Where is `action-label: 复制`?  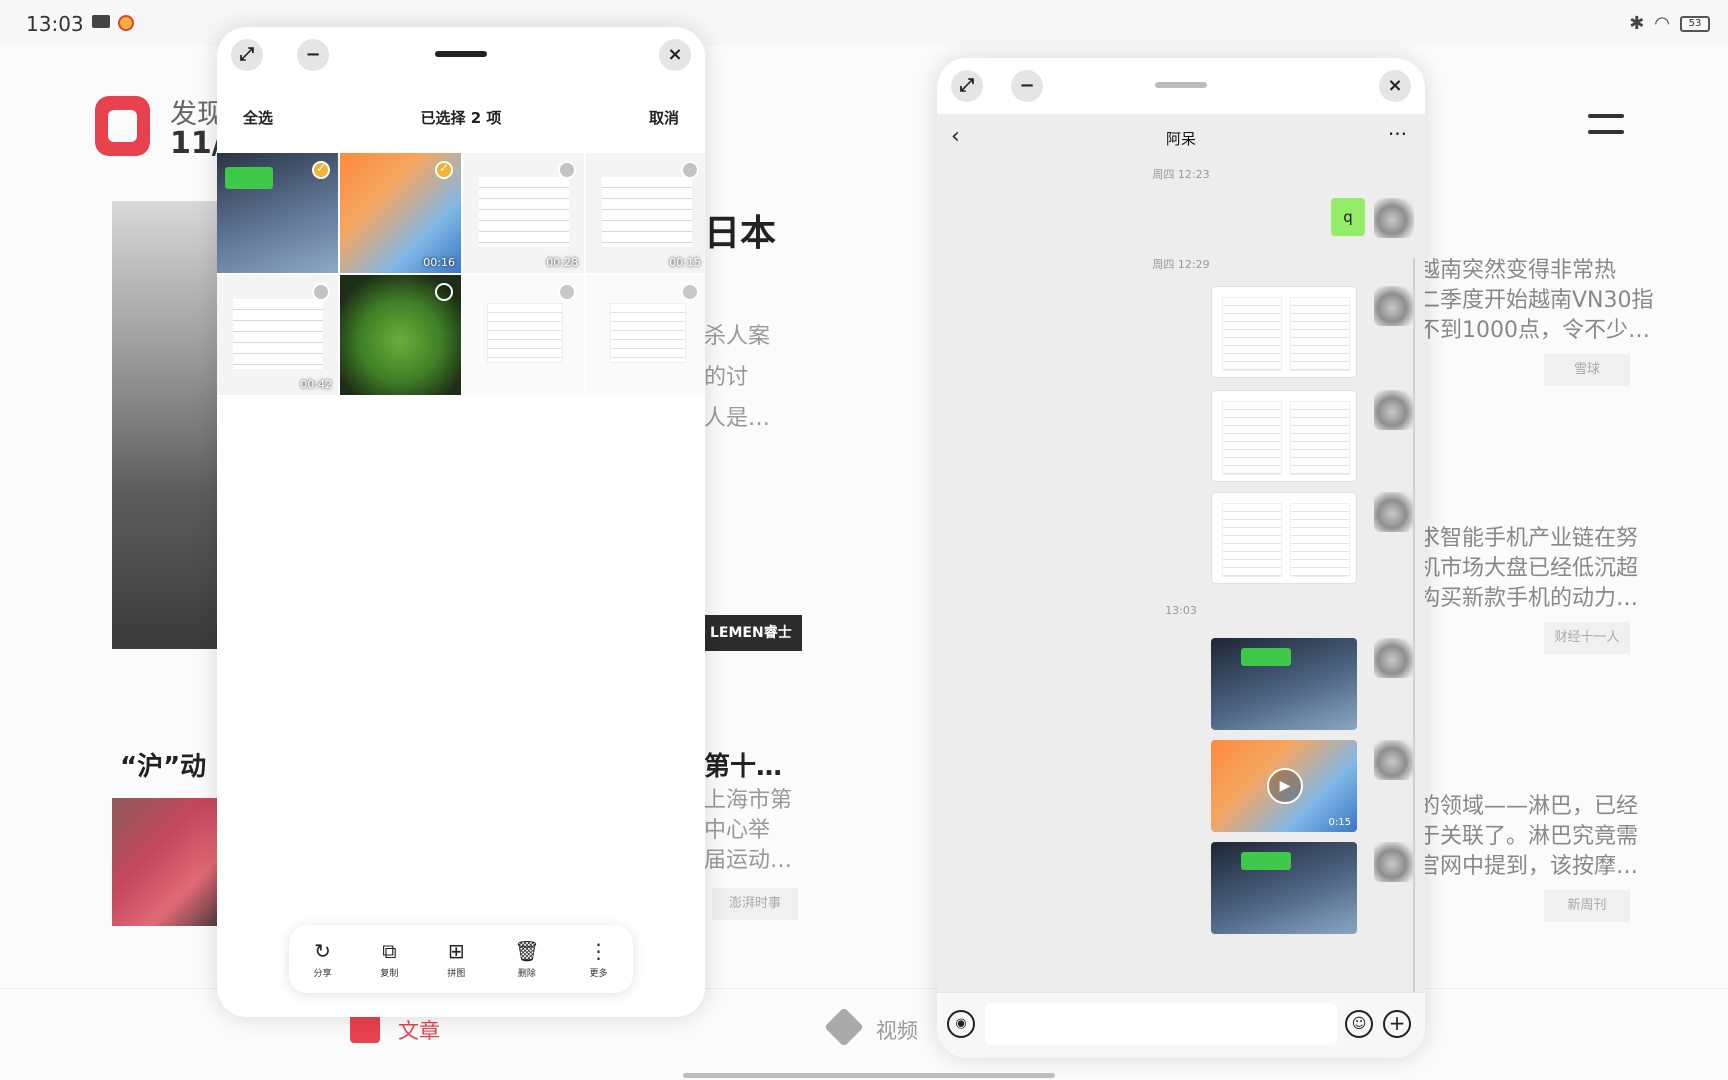
action-label: 复制 is located at coordinates (389, 973).